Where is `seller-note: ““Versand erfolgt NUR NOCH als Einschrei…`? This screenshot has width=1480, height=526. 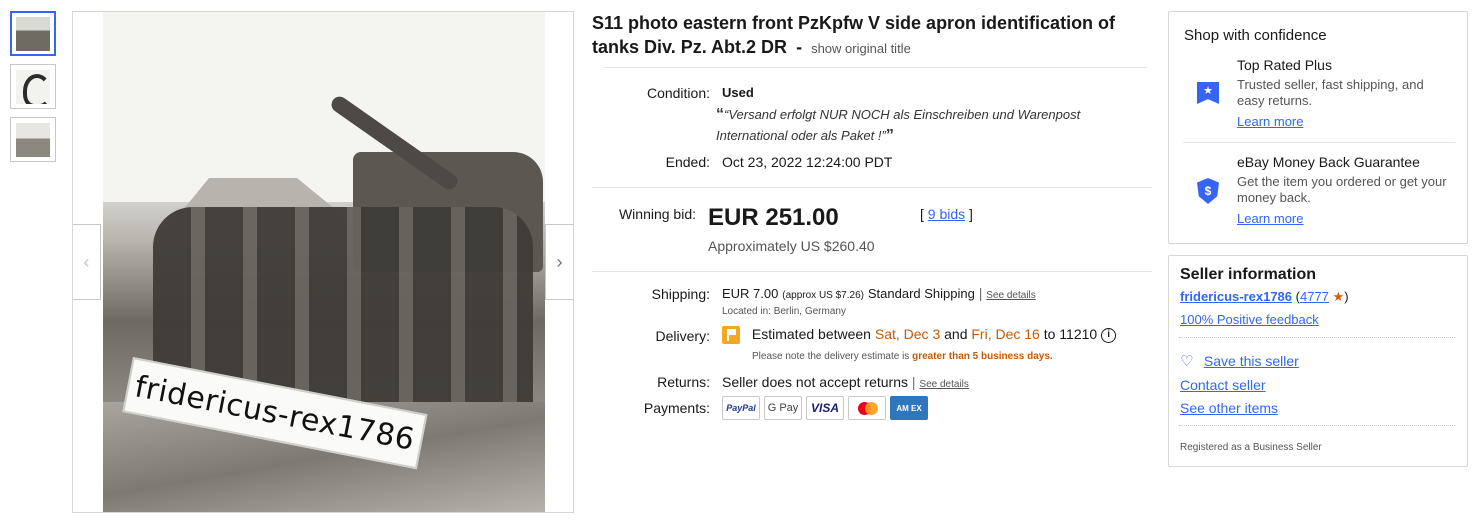
seller-note: ““Versand erfolgt NUR NOCH als Einschrei… is located at coordinates (898, 125).